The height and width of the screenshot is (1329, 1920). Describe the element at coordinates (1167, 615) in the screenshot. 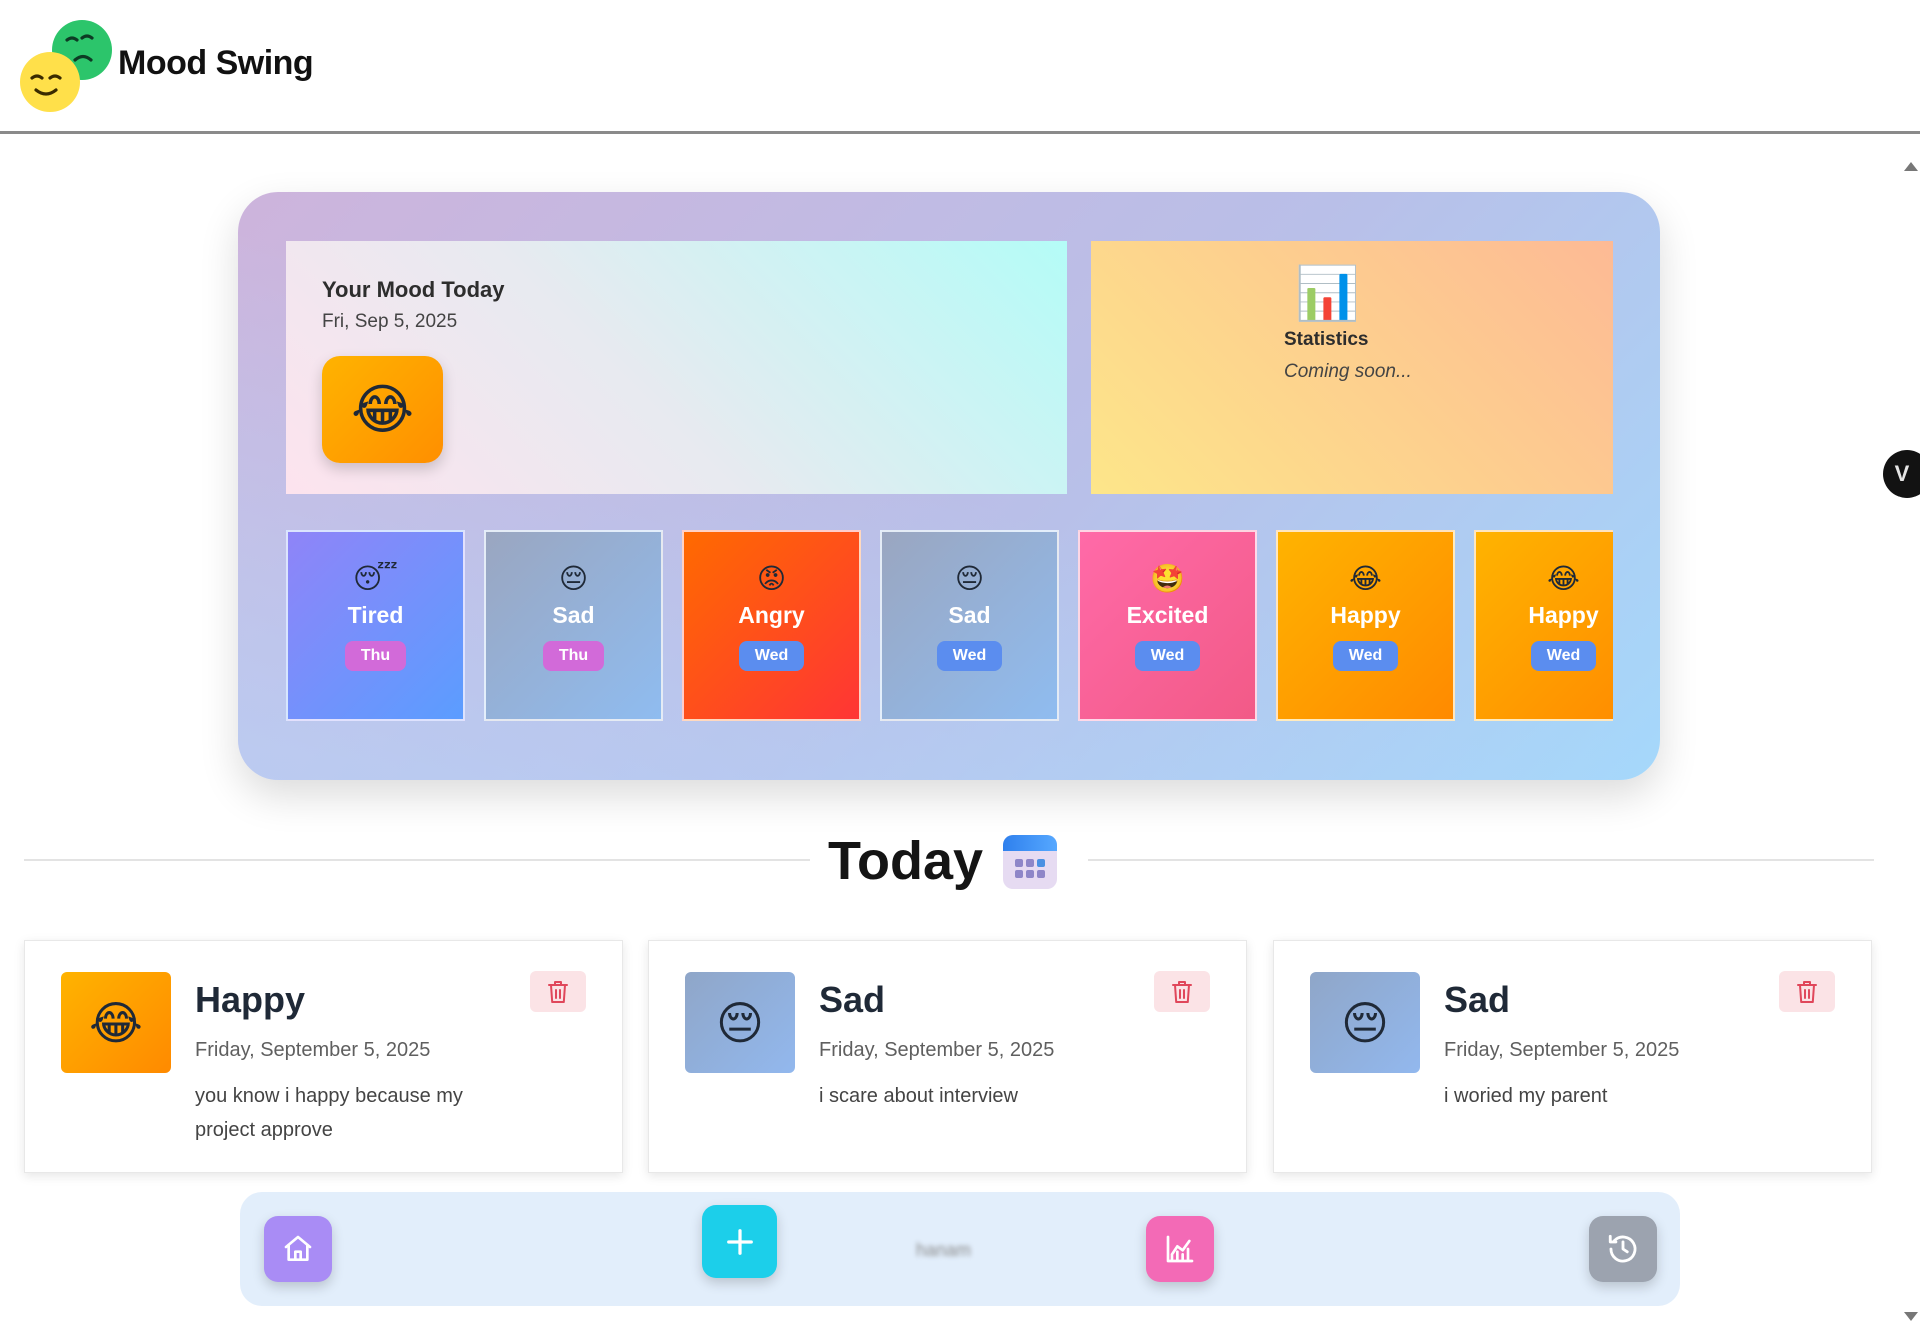

I see `mood-label: Excited` at that location.